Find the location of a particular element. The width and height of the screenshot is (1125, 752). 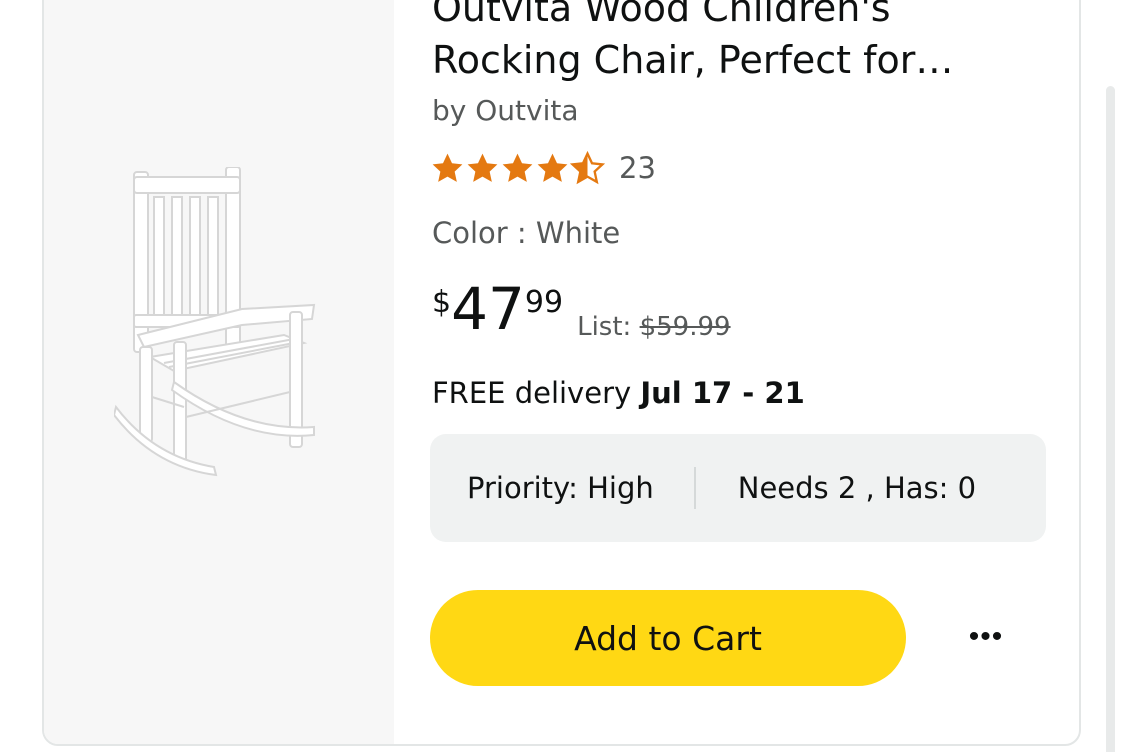

delivery-prefix: FREE delivery is located at coordinates (532, 393).